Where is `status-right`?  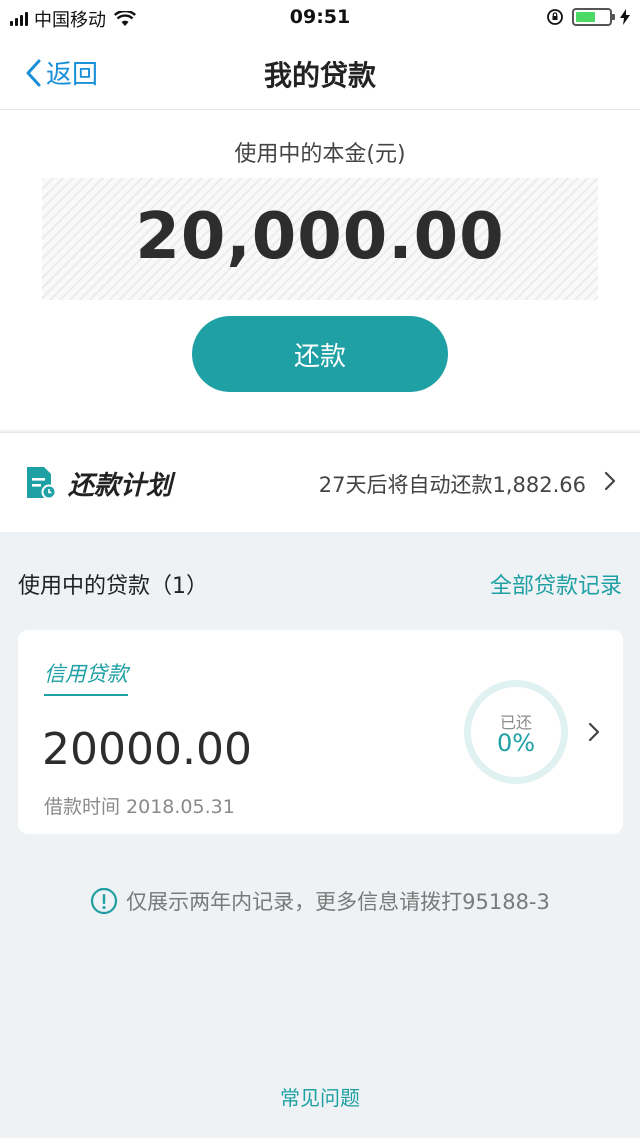
status-right is located at coordinates (588, 17).